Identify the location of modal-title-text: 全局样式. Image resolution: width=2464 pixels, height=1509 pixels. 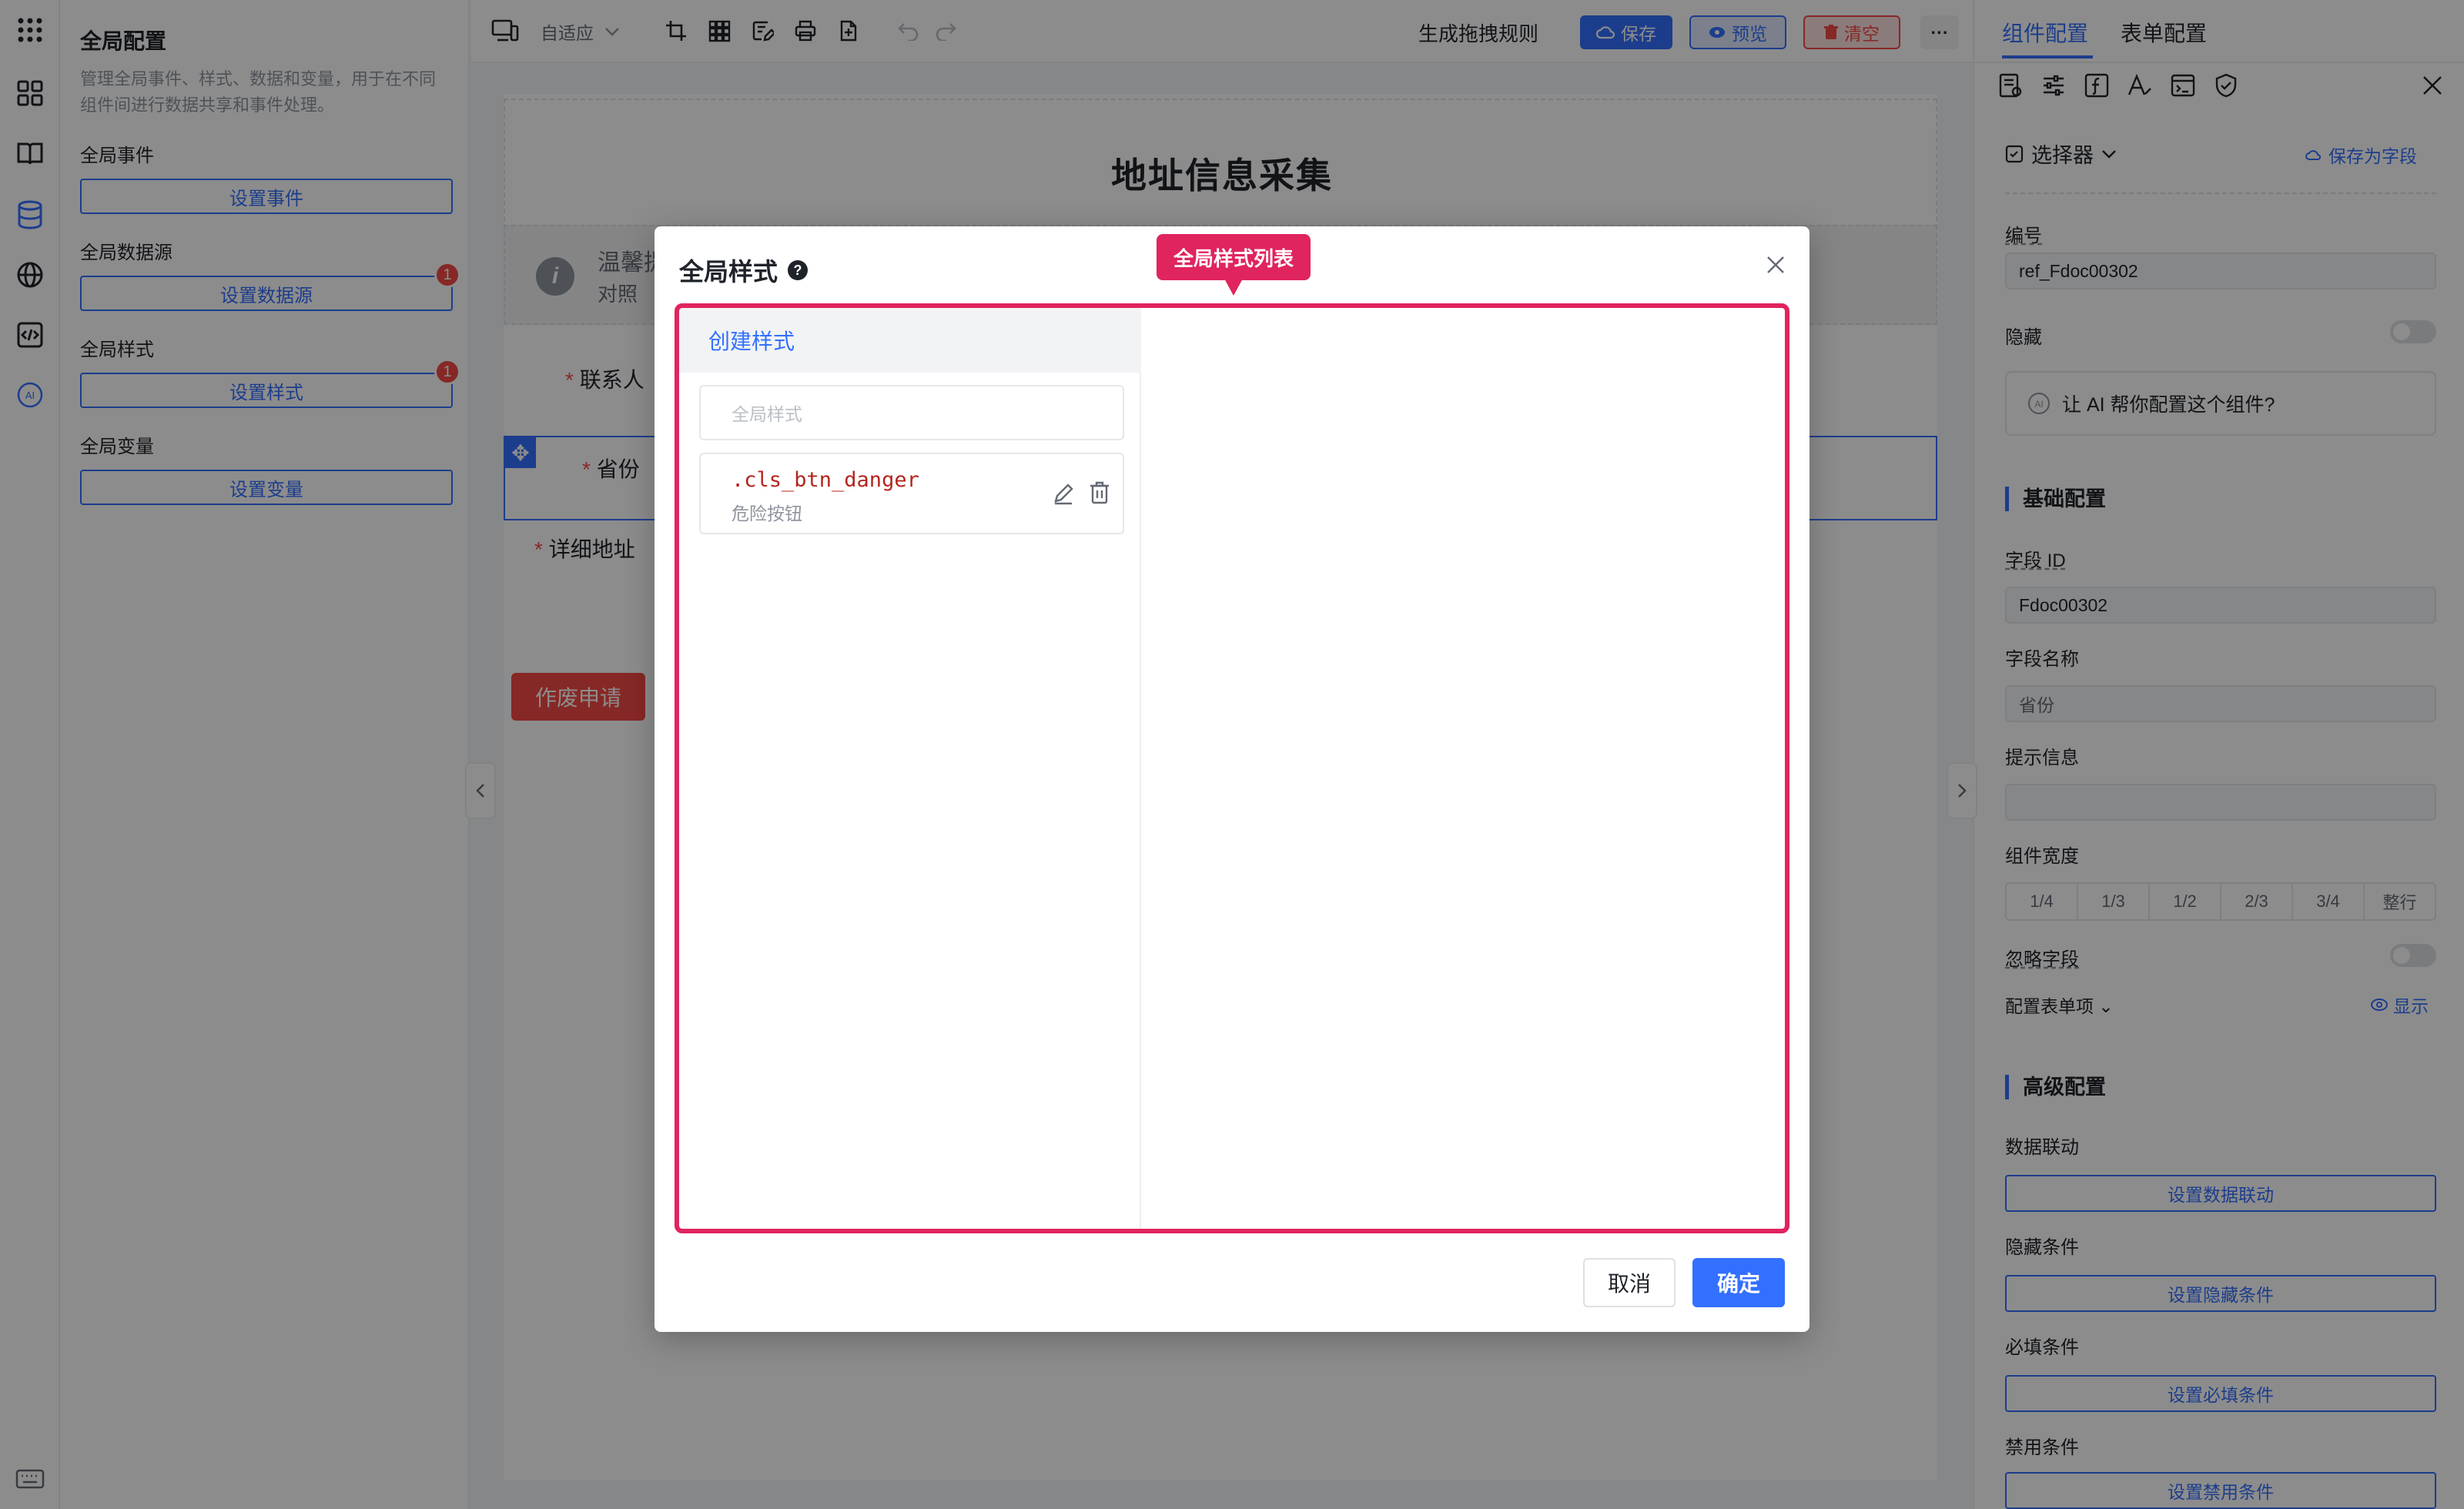
(728, 272).